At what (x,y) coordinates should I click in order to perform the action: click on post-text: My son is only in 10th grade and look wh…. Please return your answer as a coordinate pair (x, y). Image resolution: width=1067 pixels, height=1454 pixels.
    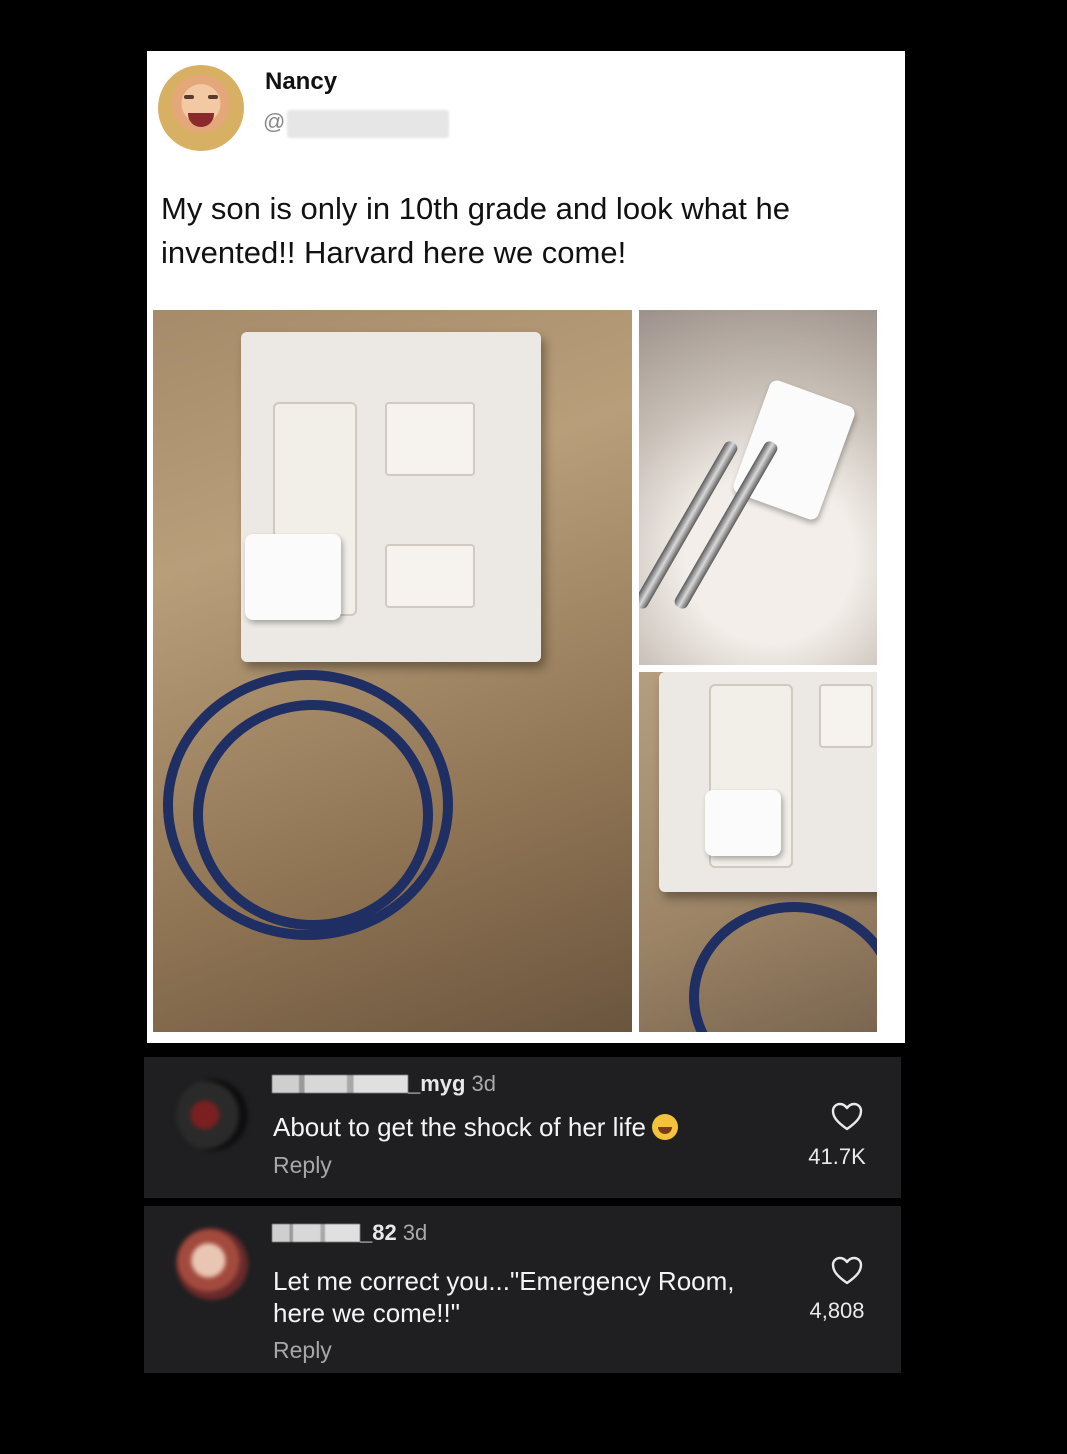
    Looking at the image, I should click on (475, 230).